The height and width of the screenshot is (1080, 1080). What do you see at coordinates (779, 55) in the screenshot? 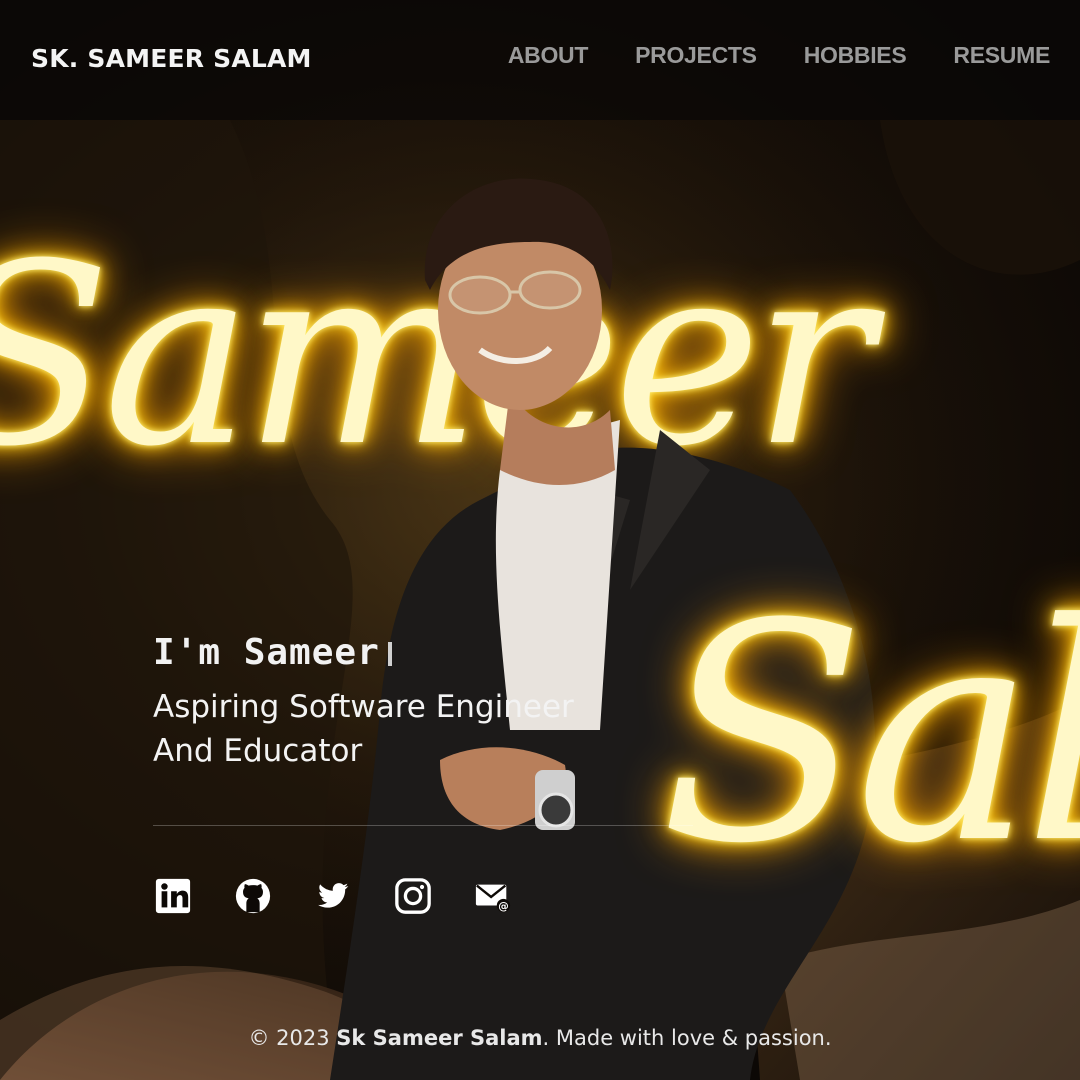
I see `main-nav: ABOUT PROJECTS HOBBIES RESUME` at bounding box center [779, 55].